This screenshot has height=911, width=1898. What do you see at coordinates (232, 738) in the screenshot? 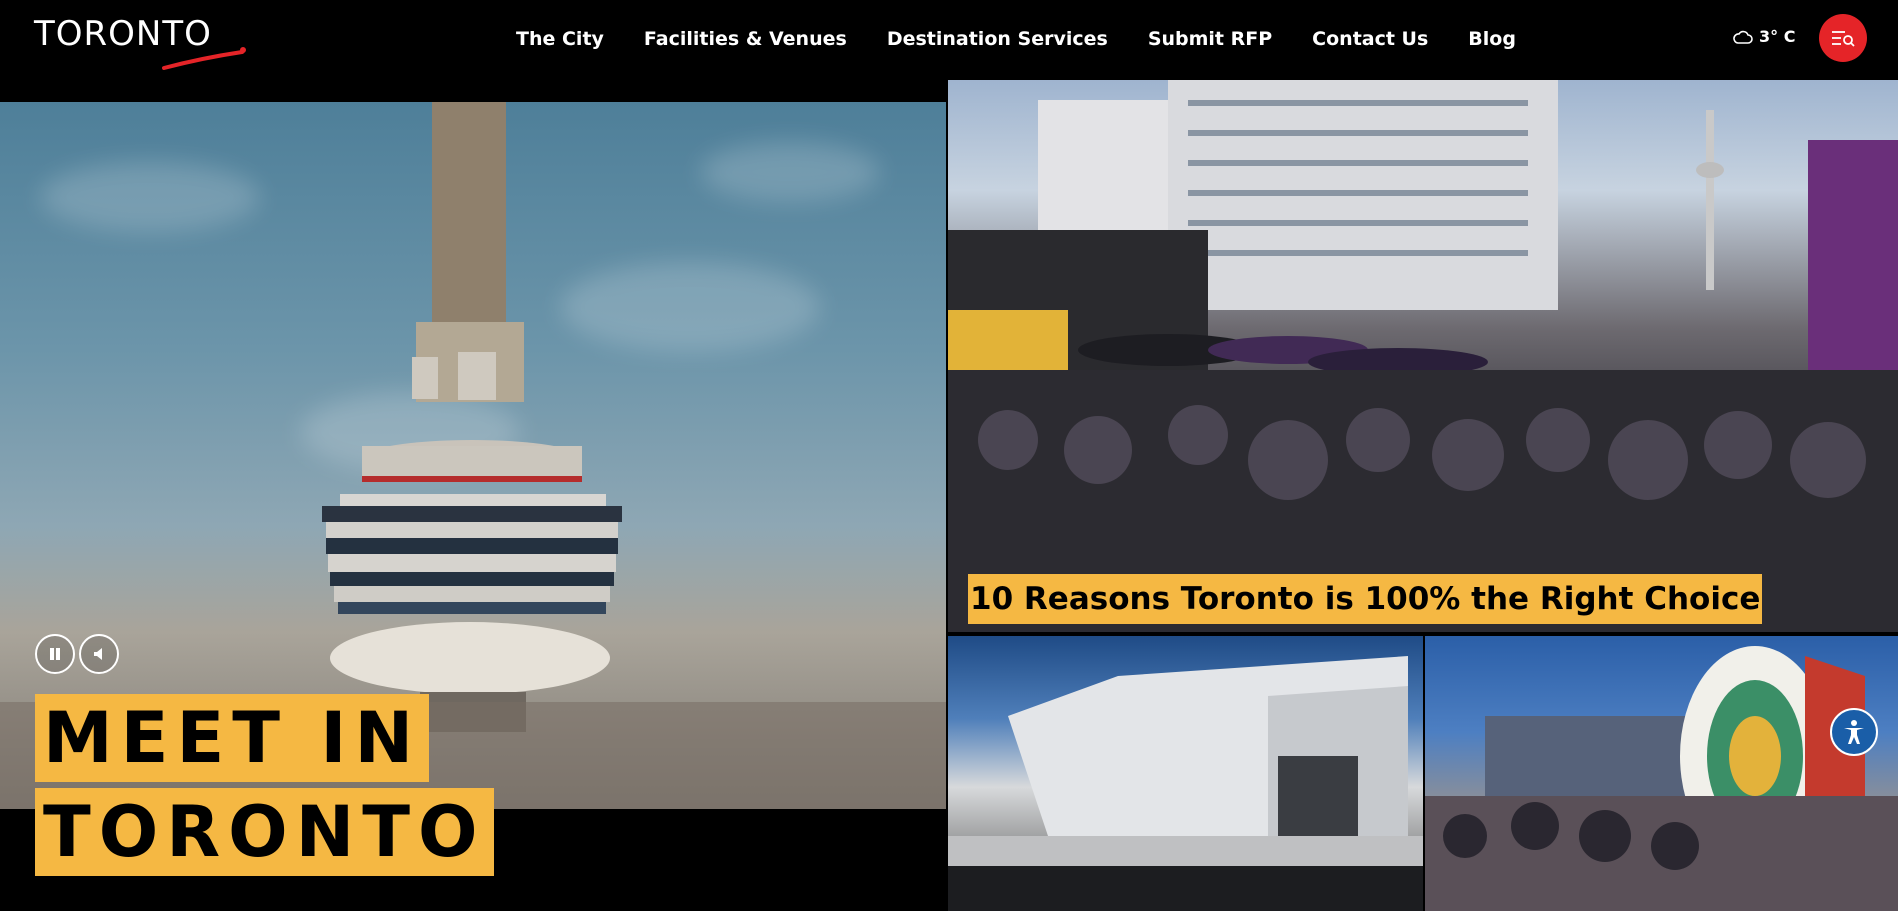
I see `hero-title-line1: MEET IN` at bounding box center [232, 738].